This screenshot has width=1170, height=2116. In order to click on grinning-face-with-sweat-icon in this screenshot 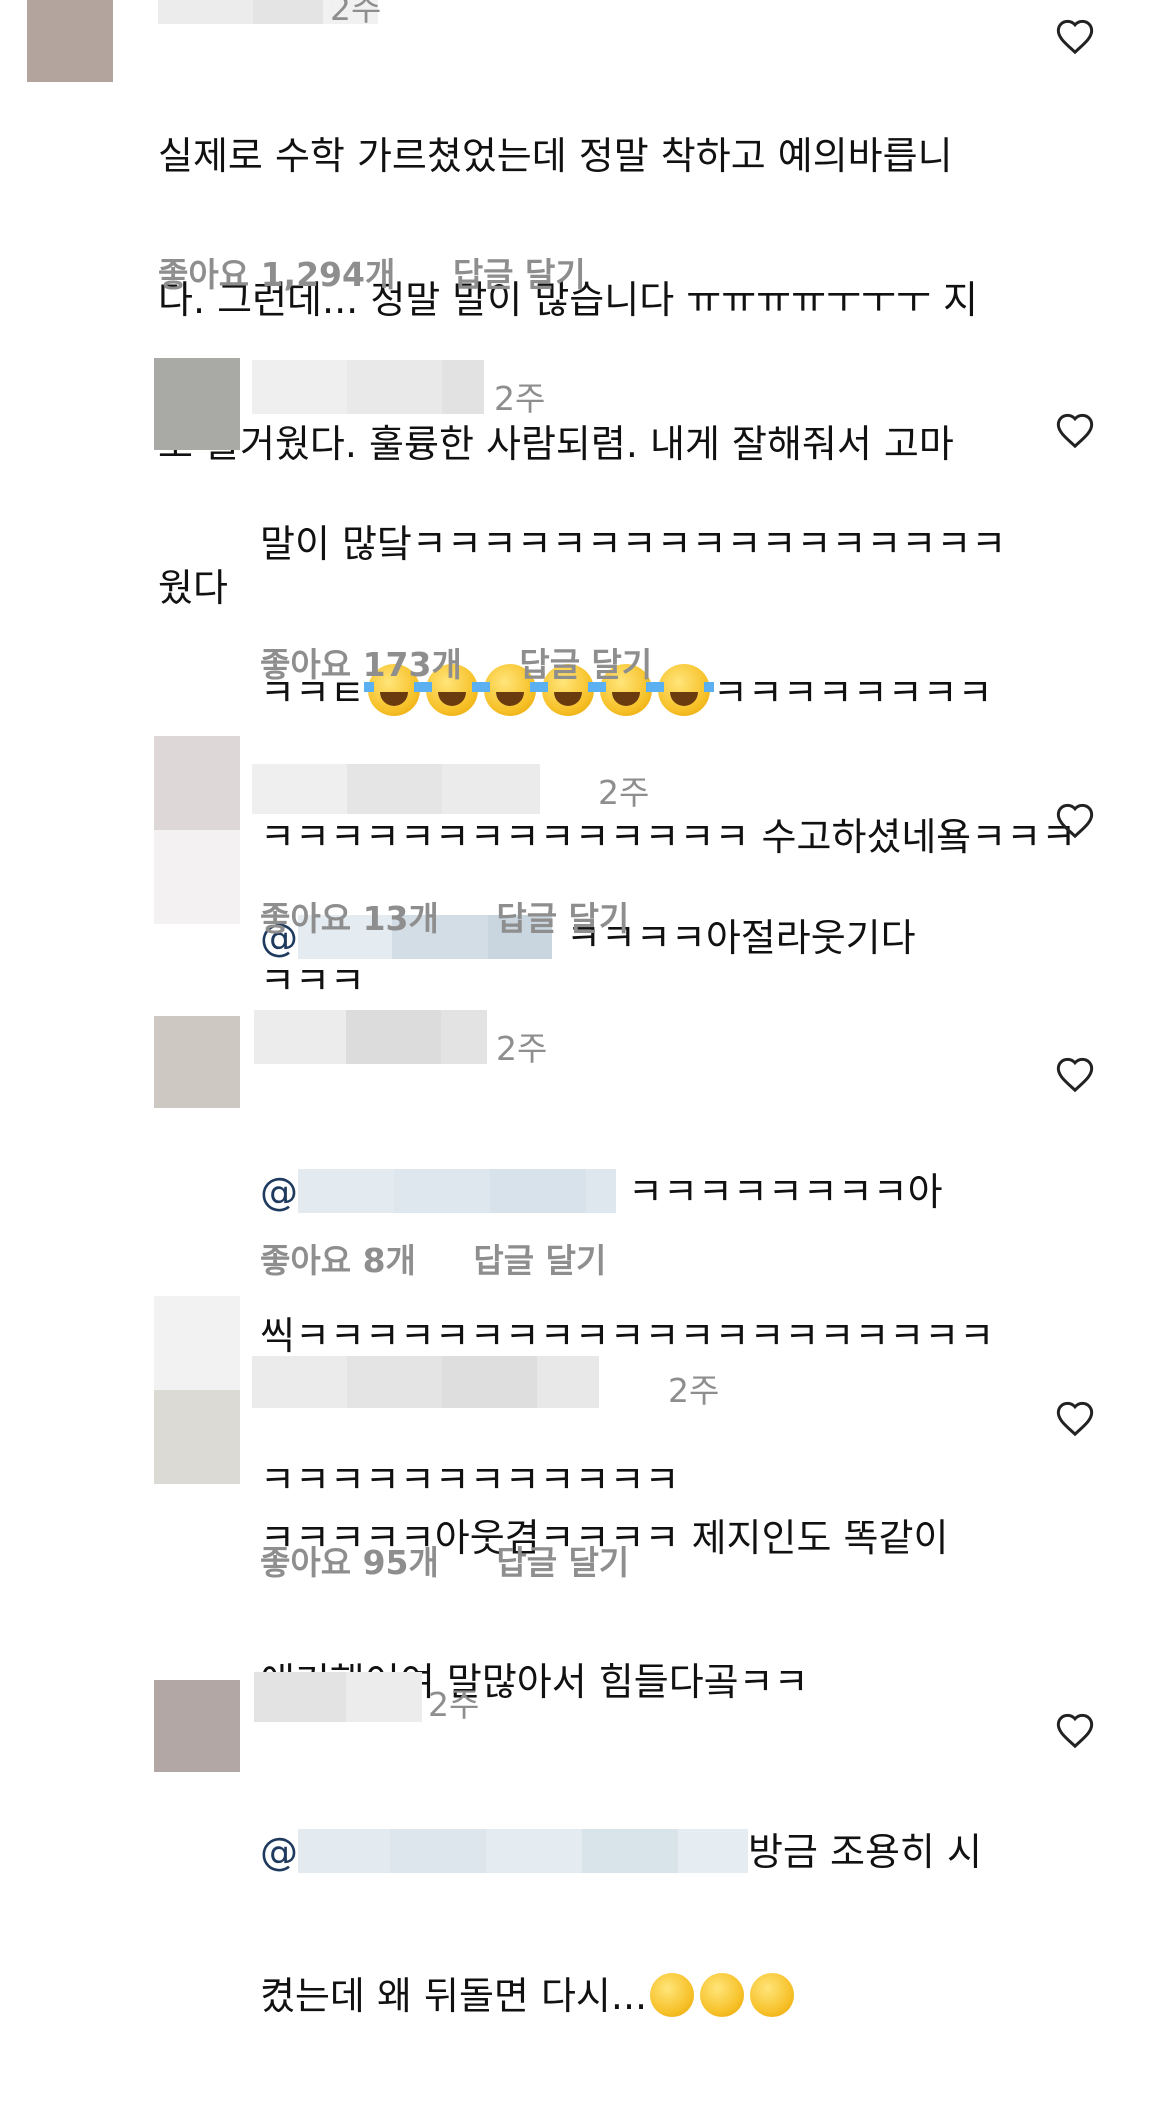, I will do `click(772, 1995)`.